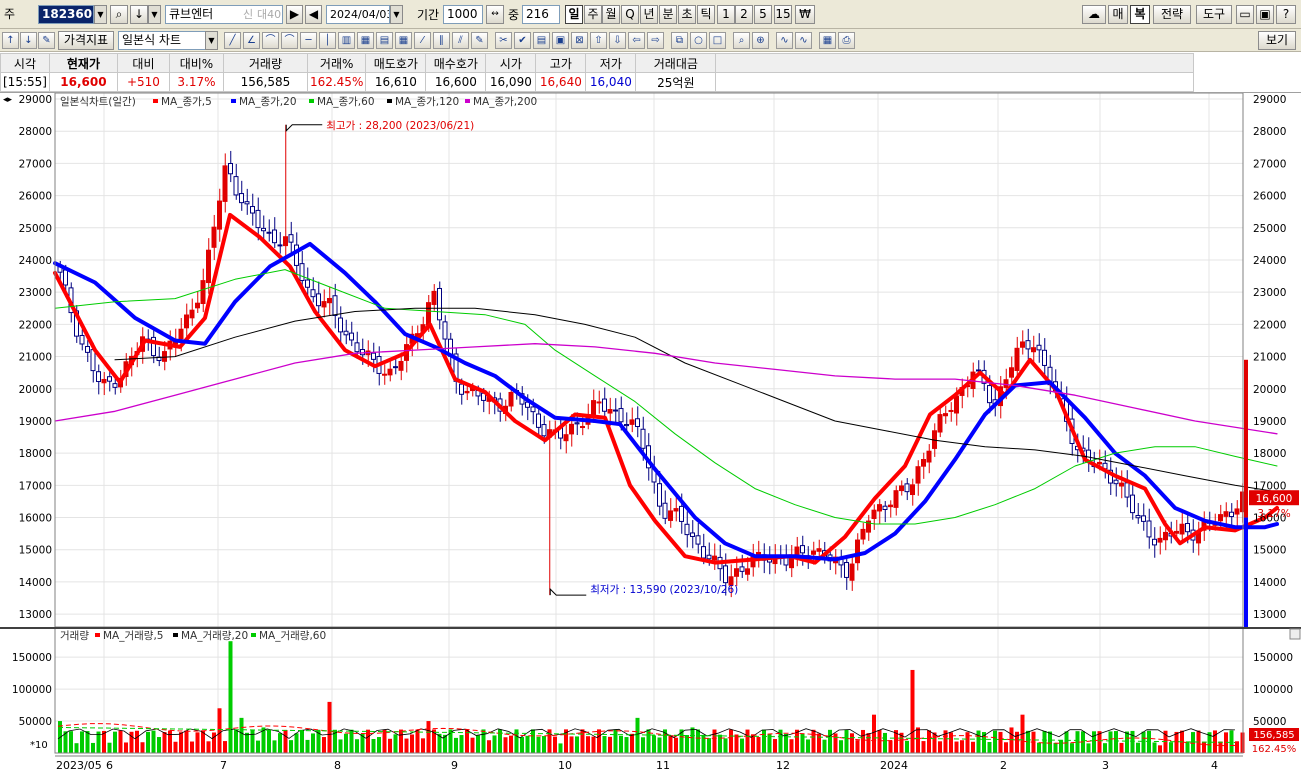 Image resolution: width=1301 pixels, height=779 pixels. I want to click on period-button-10: 5, so click(763, 14).